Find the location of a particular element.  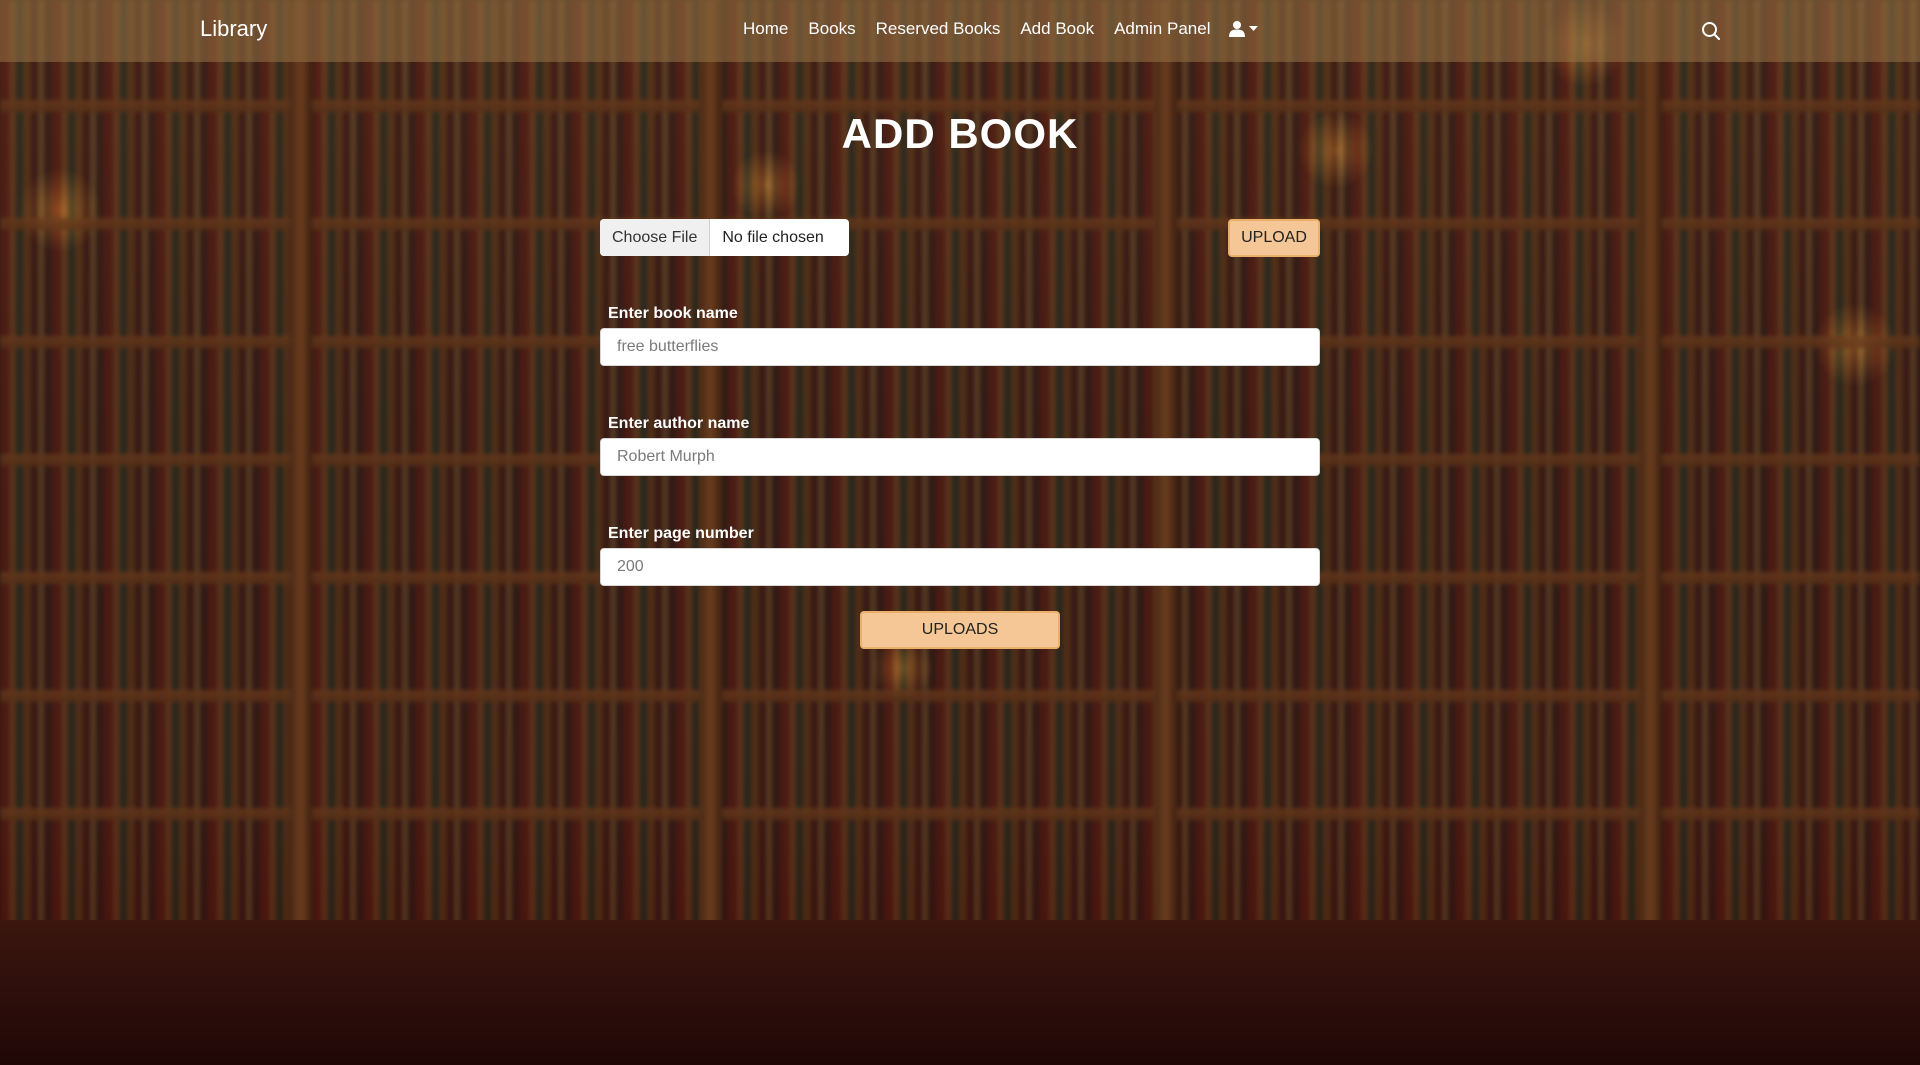

page-number-input is located at coordinates (960, 567).